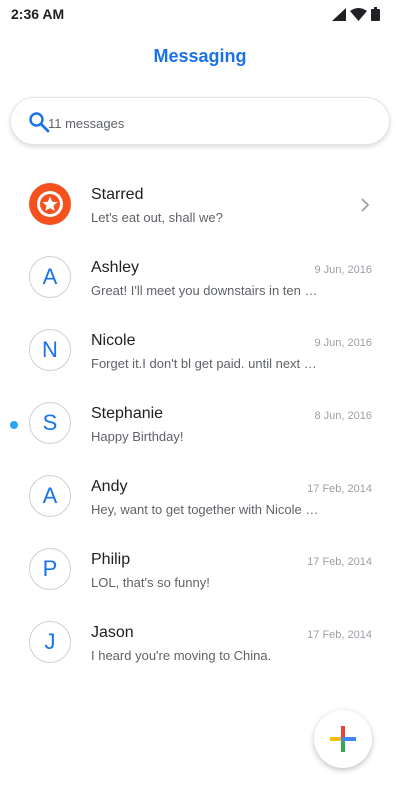 This screenshot has width=400, height=800. What do you see at coordinates (38, 14) in the screenshot?
I see `status-time: 2:36 AM` at bounding box center [38, 14].